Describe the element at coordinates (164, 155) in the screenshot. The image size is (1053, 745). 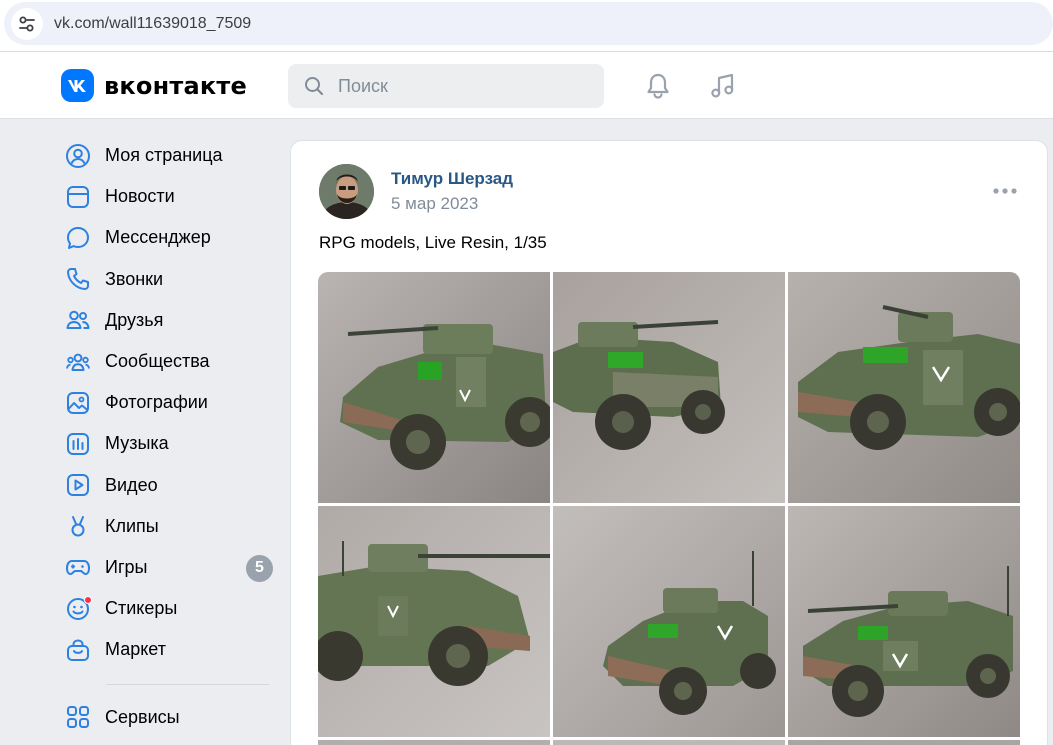
I see `sidebar-item-label: Моя страница` at that location.